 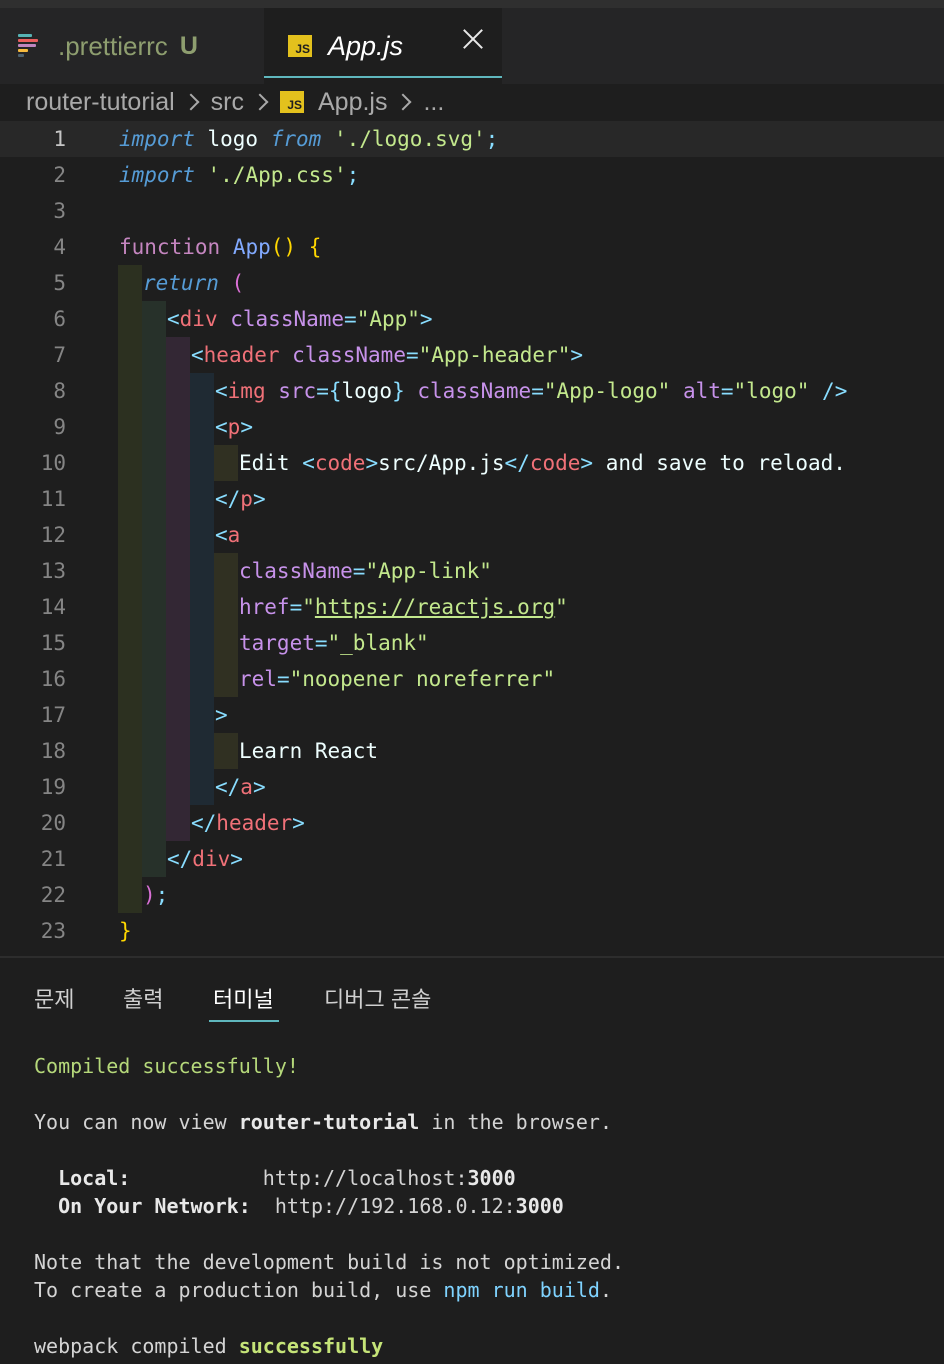 What do you see at coordinates (205, 859) in the screenshot?
I see `code-text: </div>` at bounding box center [205, 859].